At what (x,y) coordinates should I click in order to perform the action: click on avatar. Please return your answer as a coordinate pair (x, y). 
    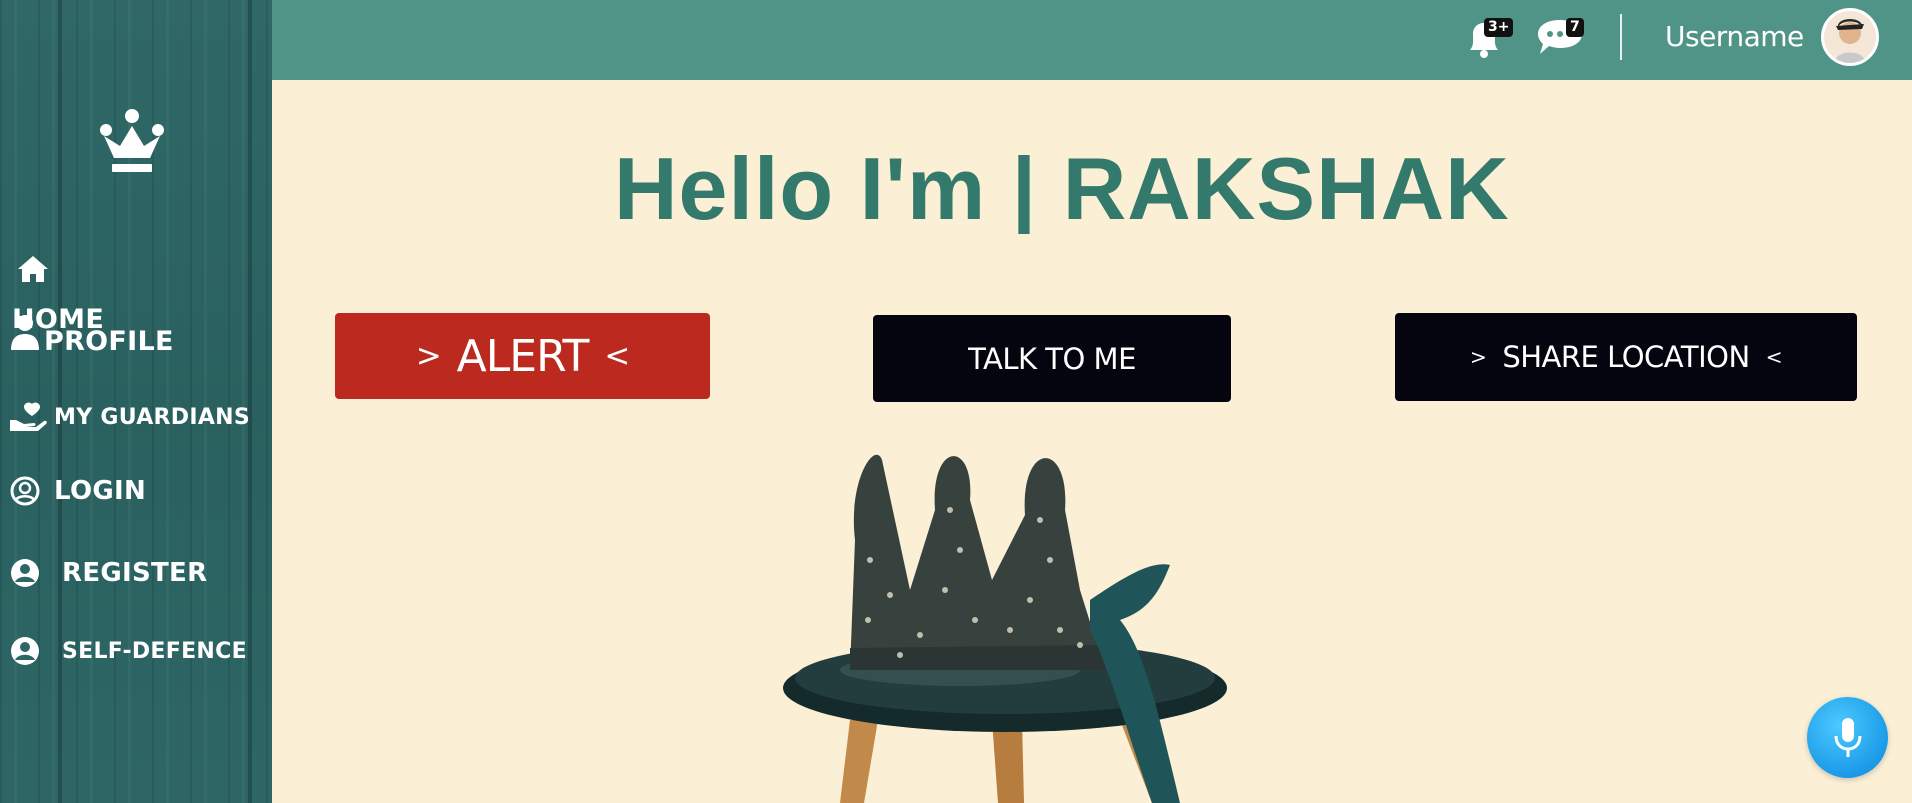
    Looking at the image, I should click on (1850, 37).